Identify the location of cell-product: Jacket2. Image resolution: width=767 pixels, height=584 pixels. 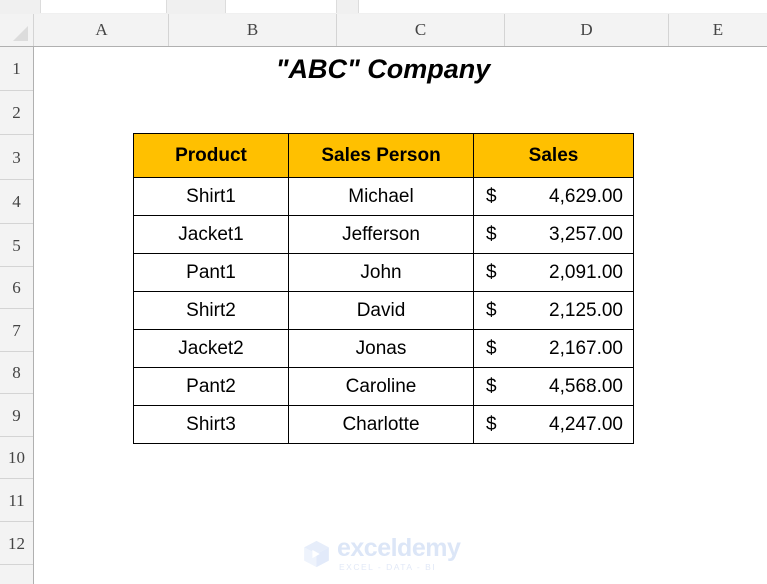
(211, 348).